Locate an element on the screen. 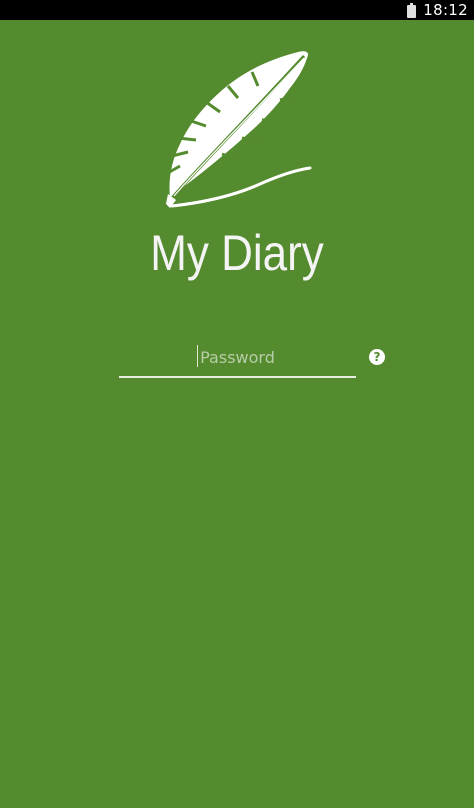 The width and height of the screenshot is (474, 808). feather-pen-icon is located at coordinates (238, 129).